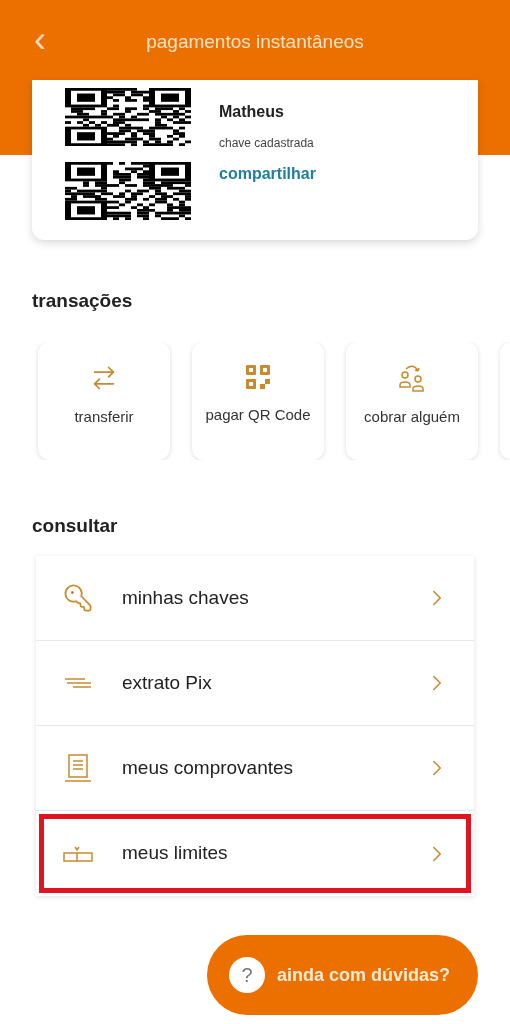 This screenshot has width=510, height=1024. Describe the element at coordinates (83, 301) in the screenshot. I see `section-title: transações` at that location.